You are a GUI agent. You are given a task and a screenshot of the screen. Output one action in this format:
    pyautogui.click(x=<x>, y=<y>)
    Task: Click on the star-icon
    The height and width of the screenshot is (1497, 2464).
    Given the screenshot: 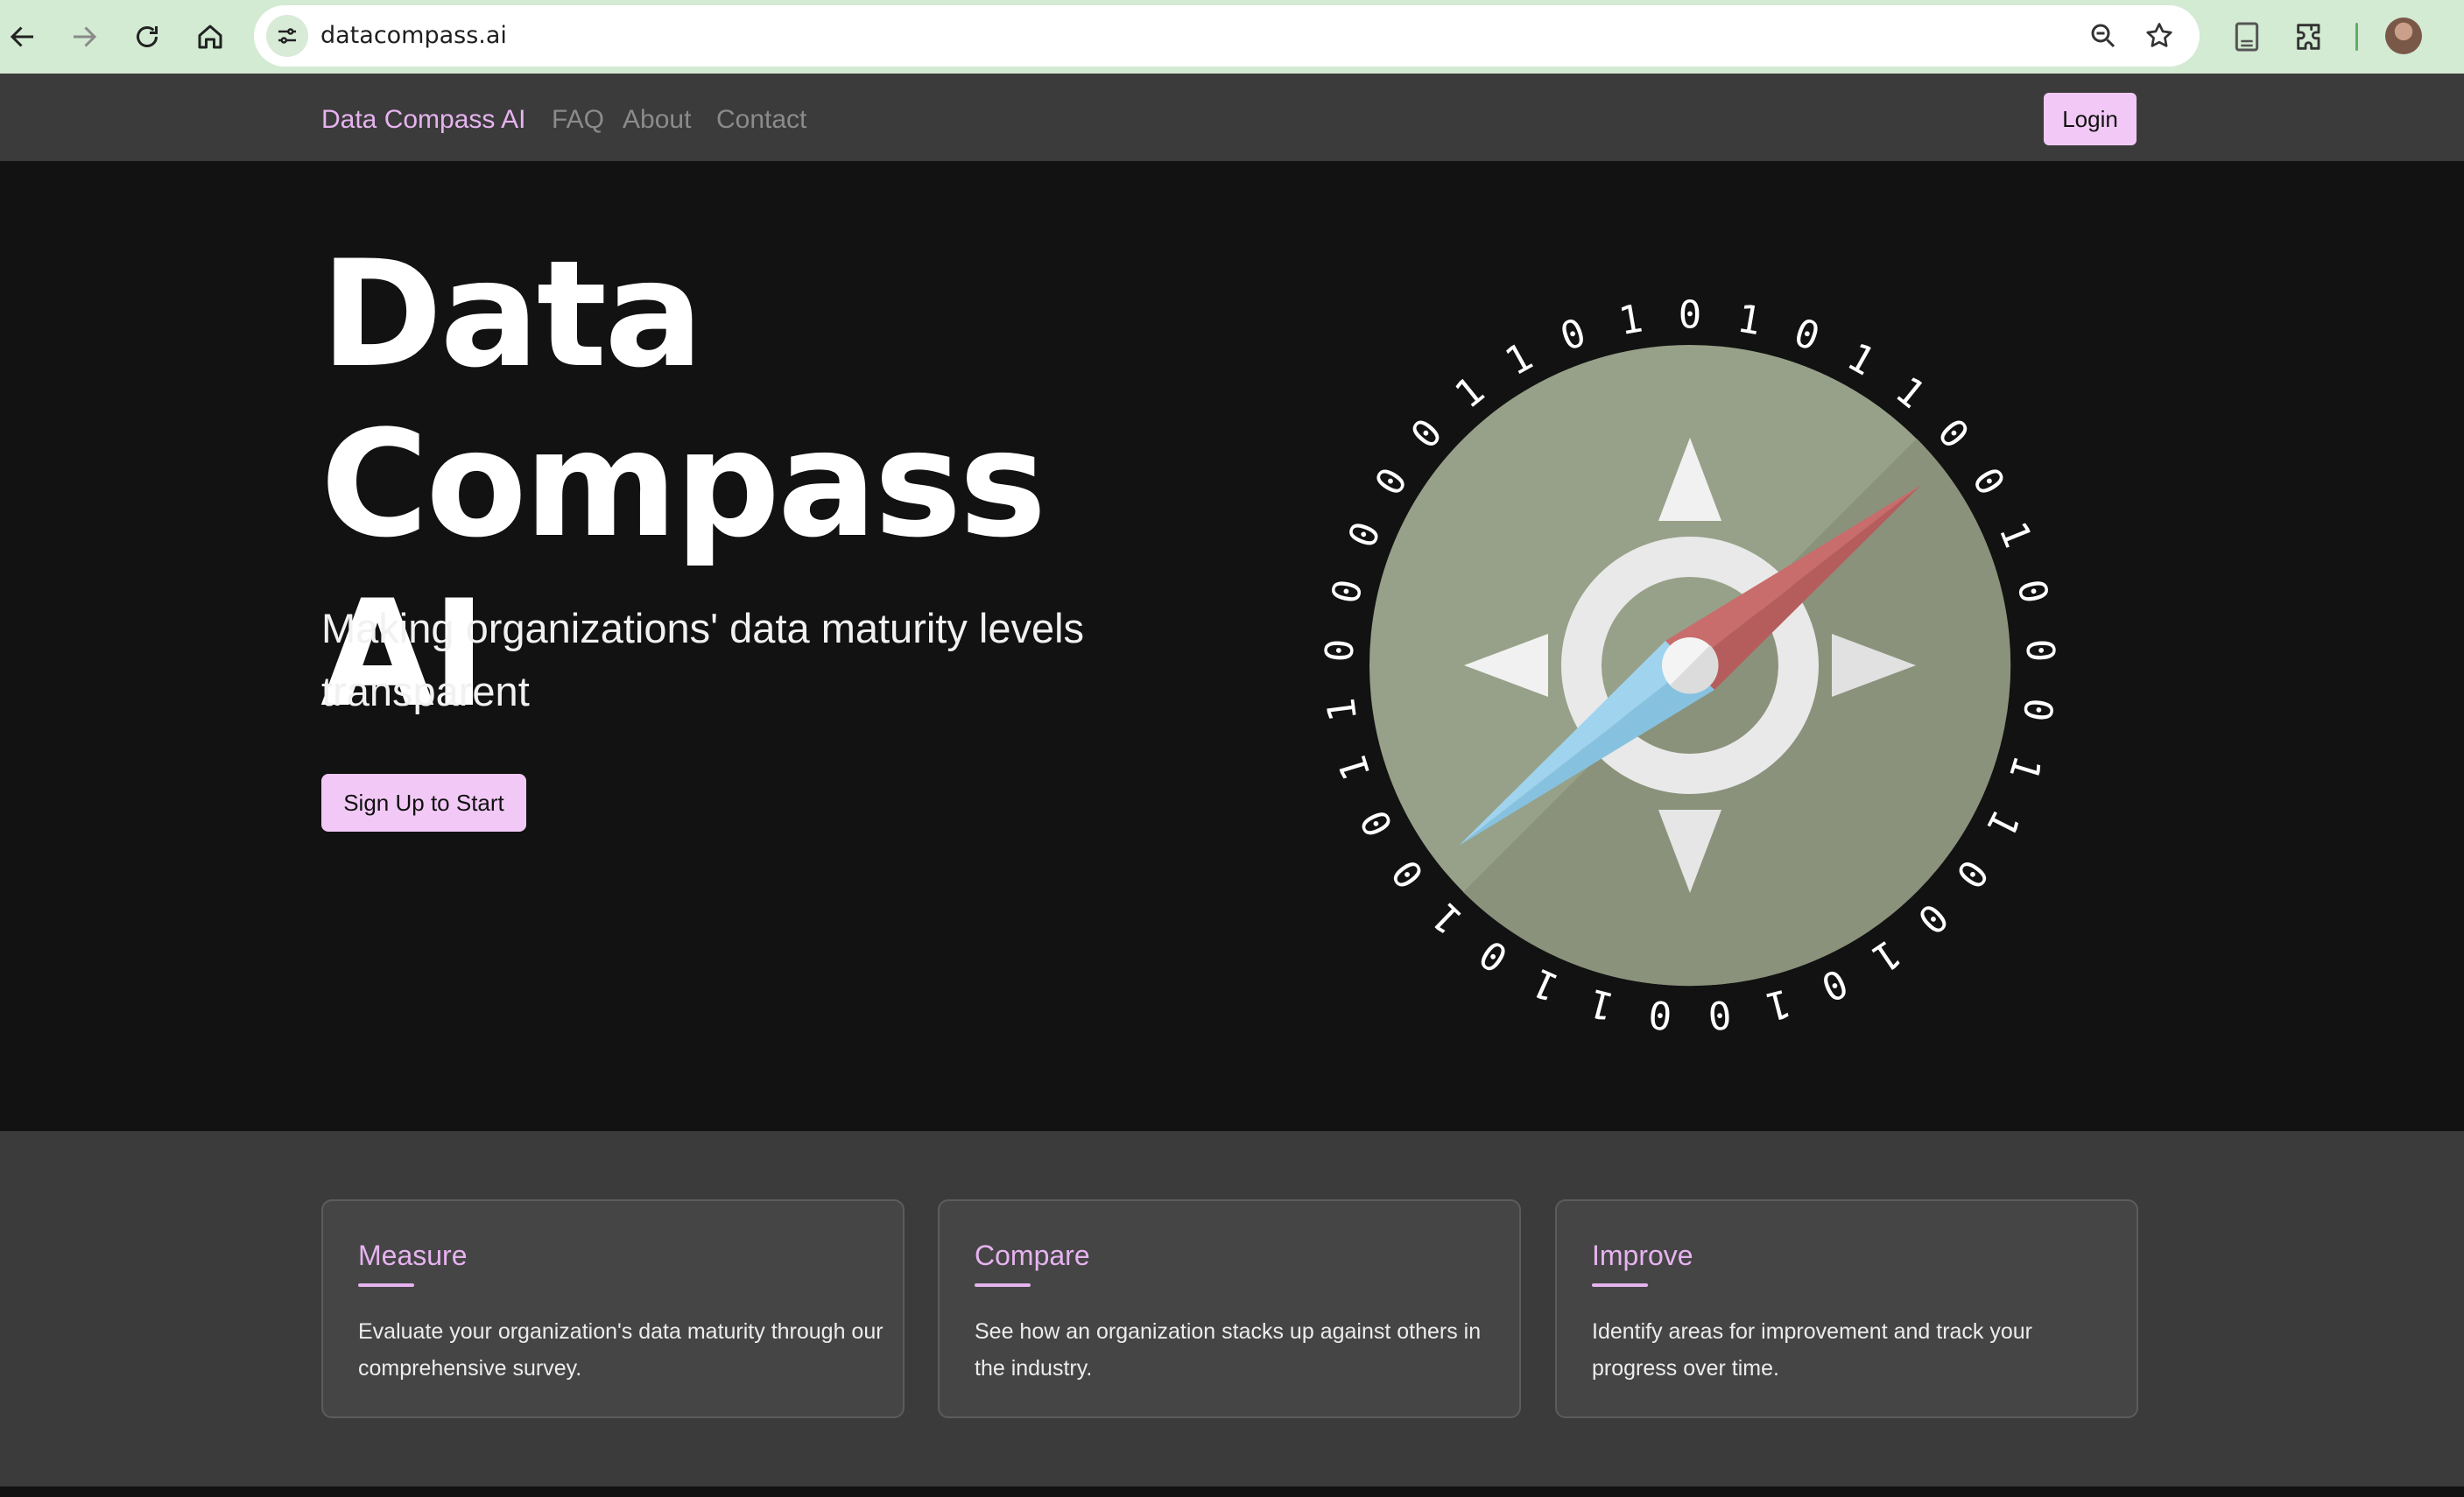 What is the action you would take?
    pyautogui.click(x=2159, y=36)
    